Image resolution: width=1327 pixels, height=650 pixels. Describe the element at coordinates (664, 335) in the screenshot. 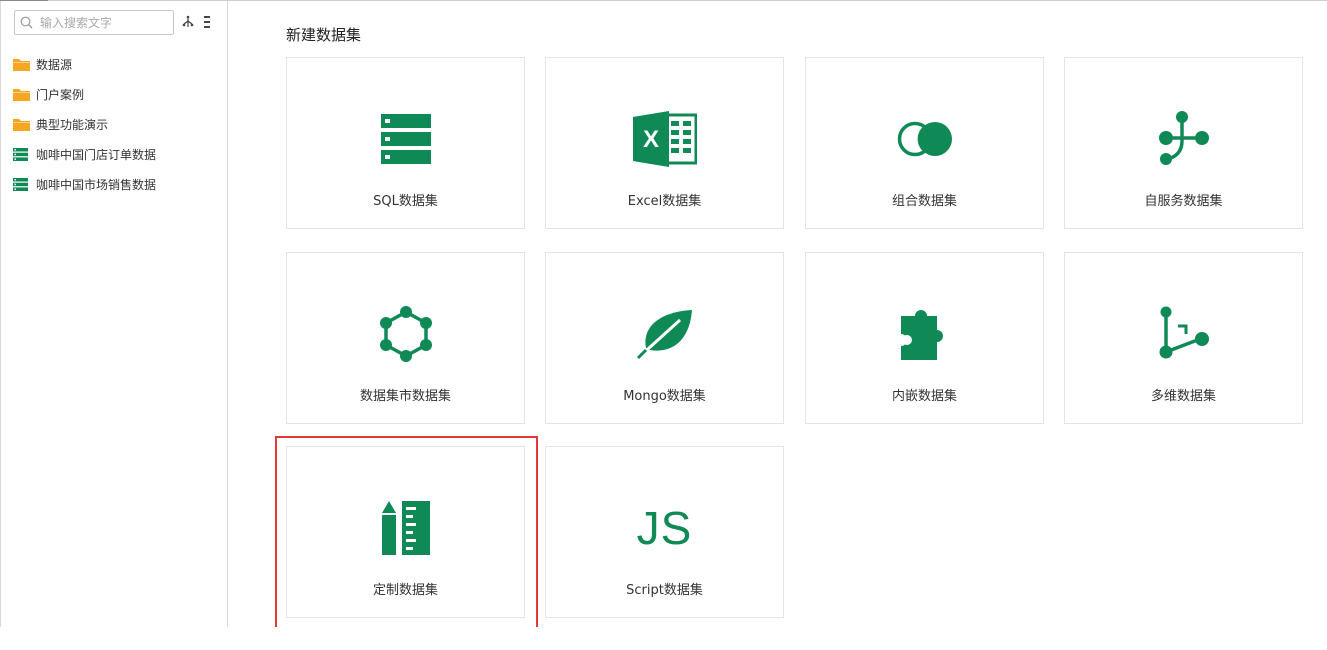

I see `leaf-icon` at that location.